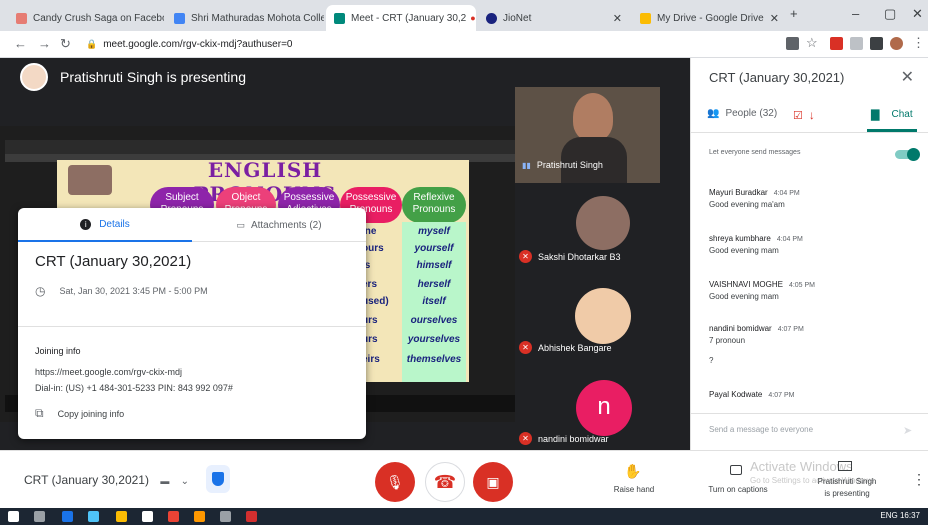 The width and height of the screenshot is (928, 525). I want to click on shield-icon, so click(218, 479).